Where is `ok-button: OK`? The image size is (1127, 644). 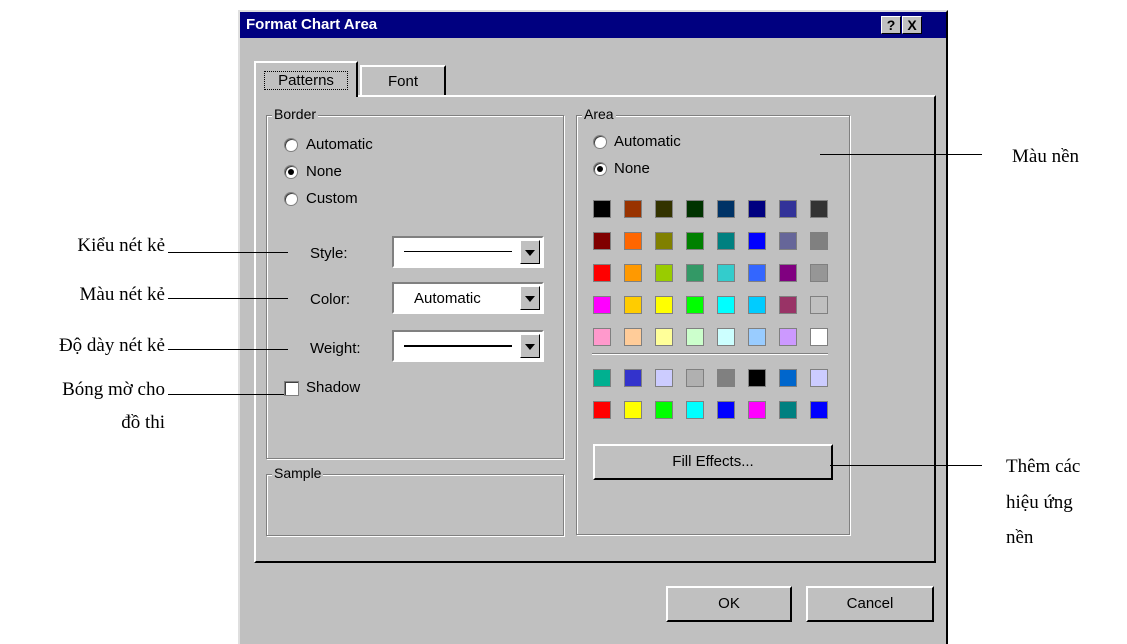 ok-button: OK is located at coordinates (729, 604).